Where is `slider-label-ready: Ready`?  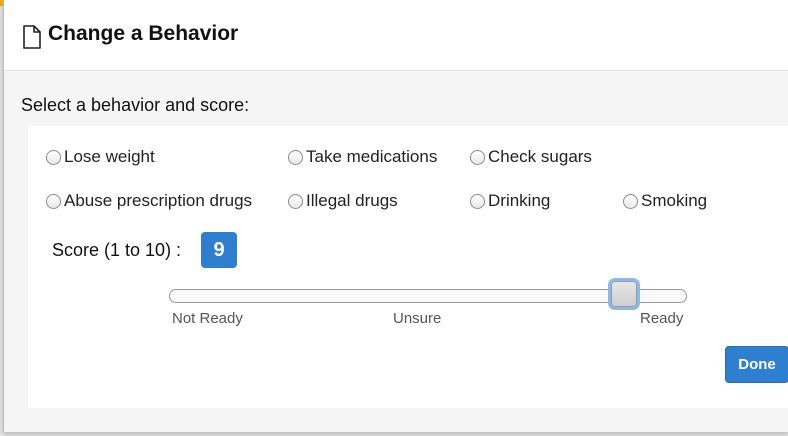
slider-label-ready: Ready is located at coordinates (662, 318).